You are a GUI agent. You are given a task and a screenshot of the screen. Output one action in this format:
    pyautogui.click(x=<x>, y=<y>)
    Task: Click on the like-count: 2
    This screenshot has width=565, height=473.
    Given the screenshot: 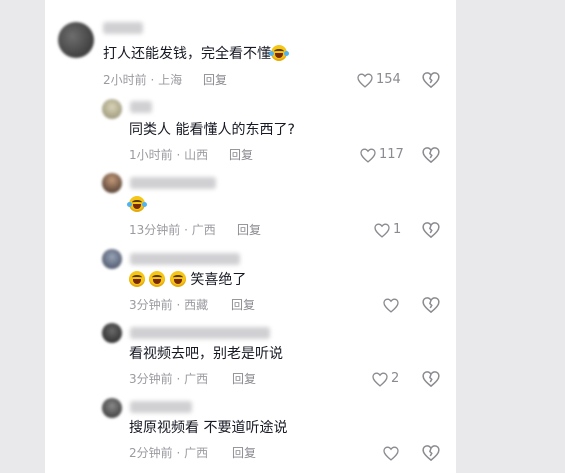 What is the action you would take?
    pyautogui.click(x=395, y=378)
    